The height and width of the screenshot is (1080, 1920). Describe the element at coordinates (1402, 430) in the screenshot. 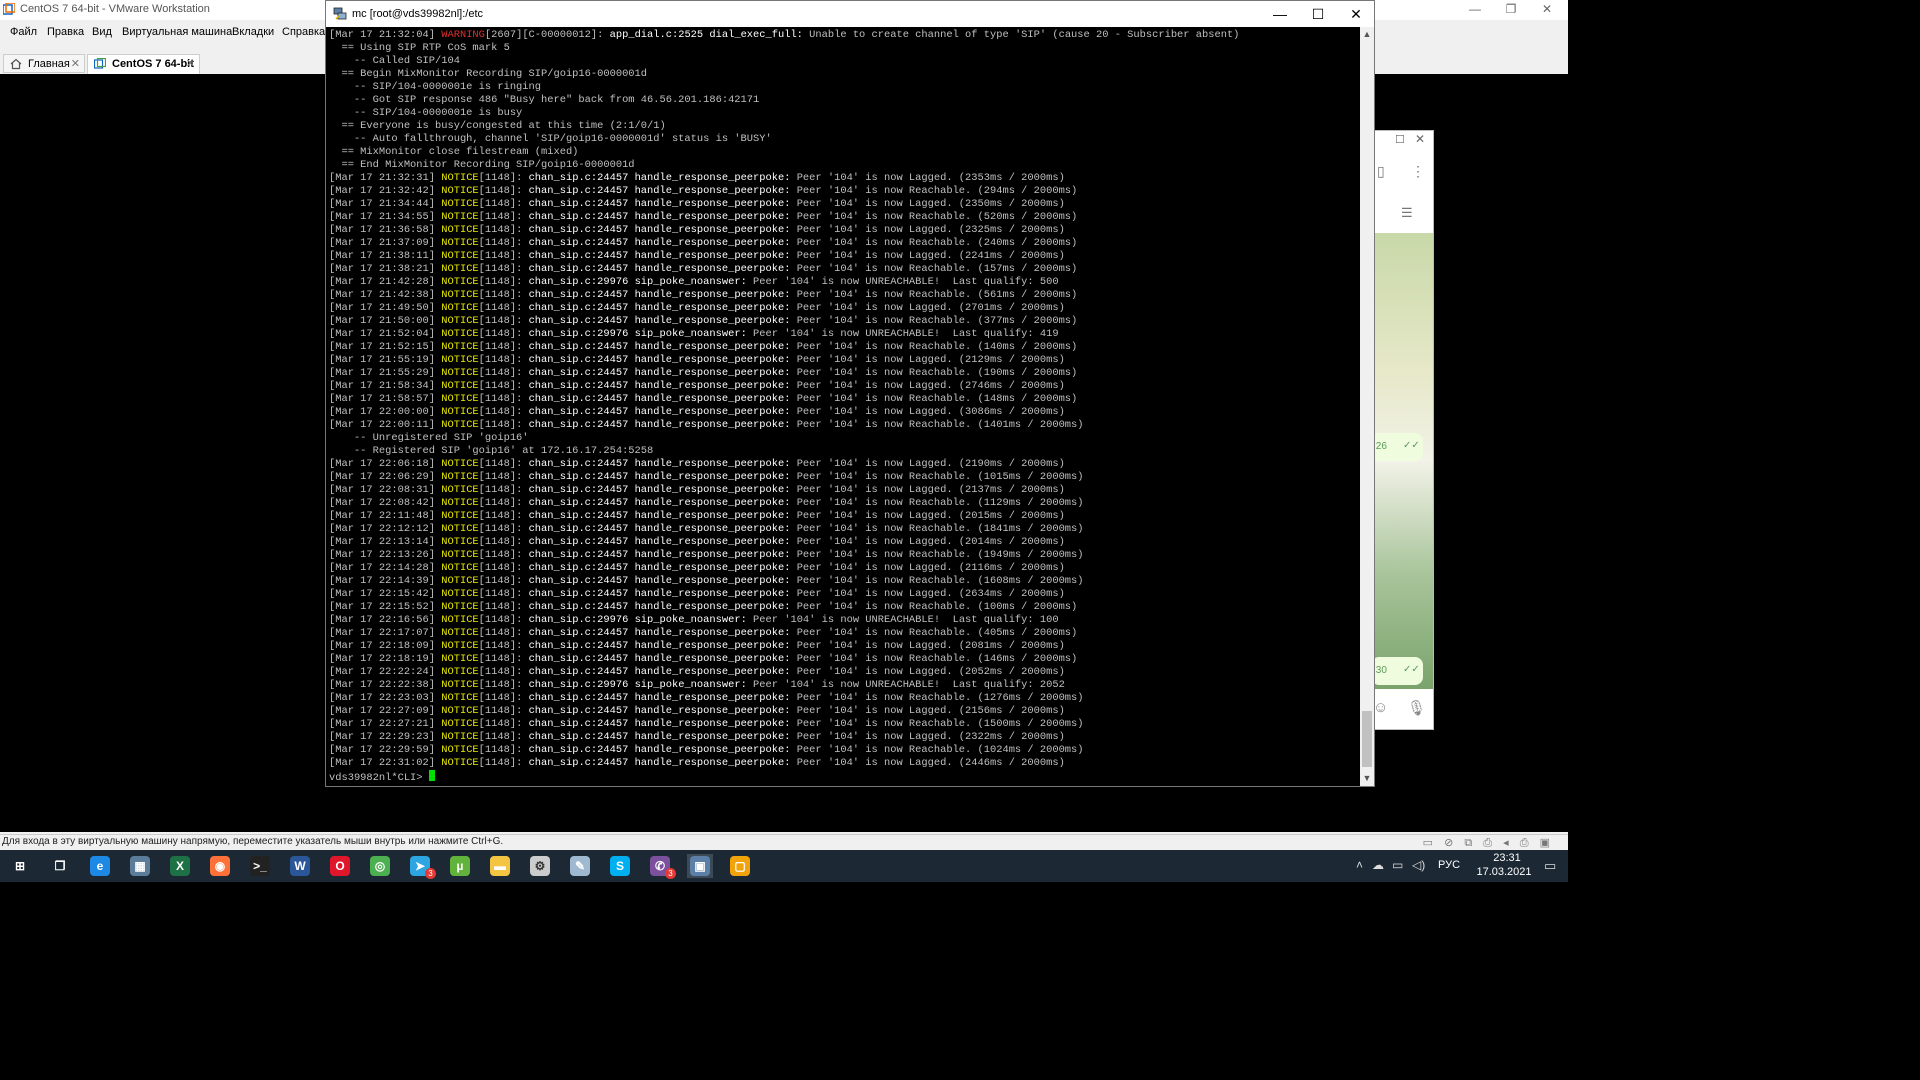

I see `messenger-window: ☐ ✕ ▯ ⋮ ☰ :26 ✓✓ :30 ✓✓ ☺ 🎙` at that location.